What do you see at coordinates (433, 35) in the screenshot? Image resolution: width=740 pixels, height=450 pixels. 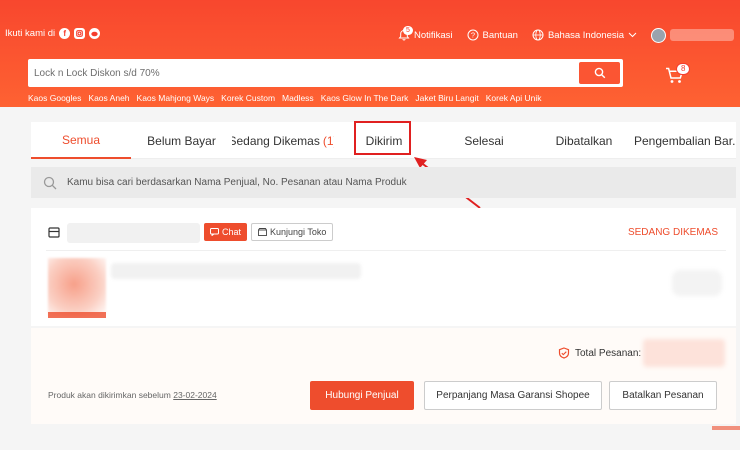 I see `notification-label: Notifikasi` at bounding box center [433, 35].